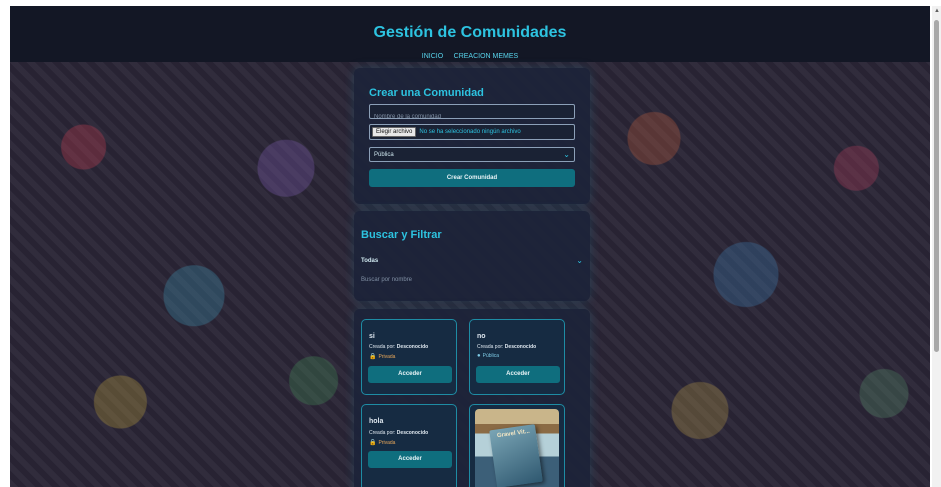  I want to click on create-community-heading: Crear una Comunidad, so click(426, 93).